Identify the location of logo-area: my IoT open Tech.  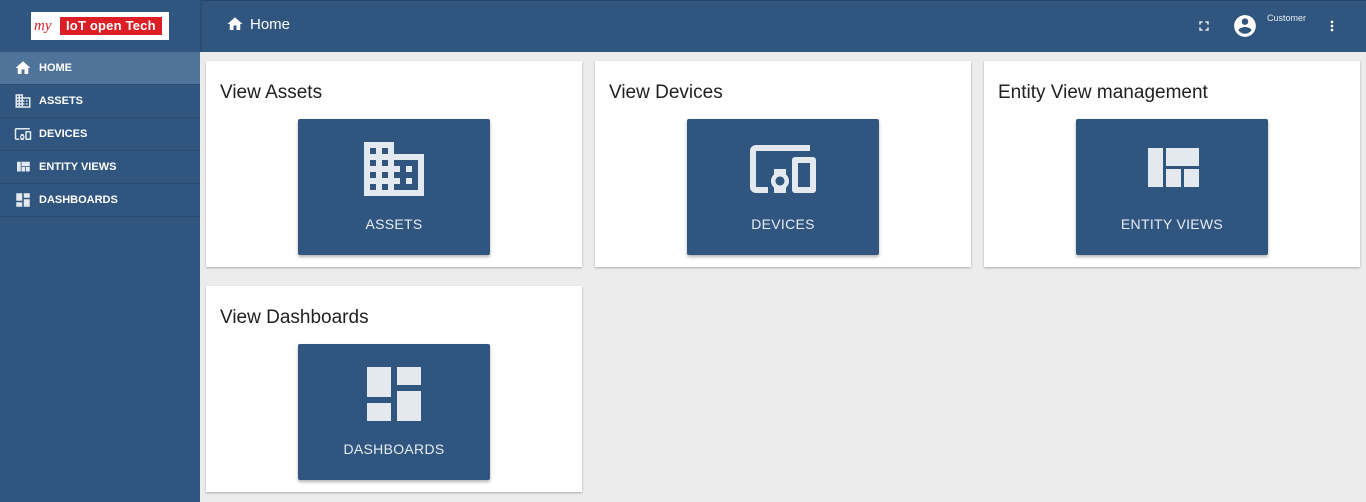
(100, 26).